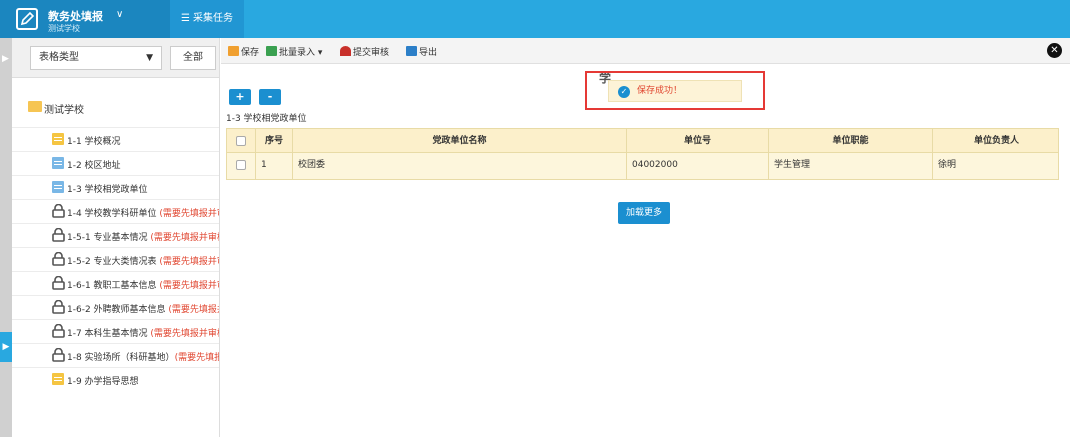 The image size is (1070, 437). Describe the element at coordinates (212, 18) in the screenshot. I see `tasks-label: 采集任务` at that location.